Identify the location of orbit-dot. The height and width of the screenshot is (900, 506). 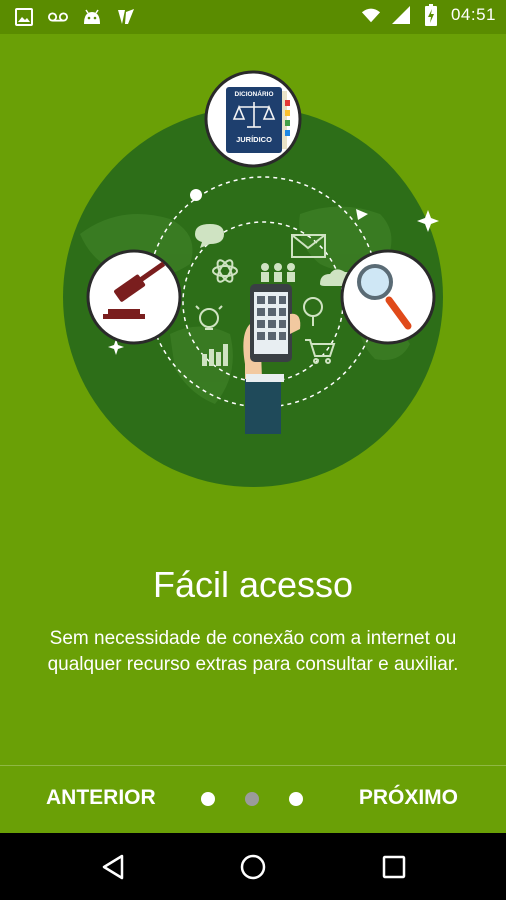
(196, 195).